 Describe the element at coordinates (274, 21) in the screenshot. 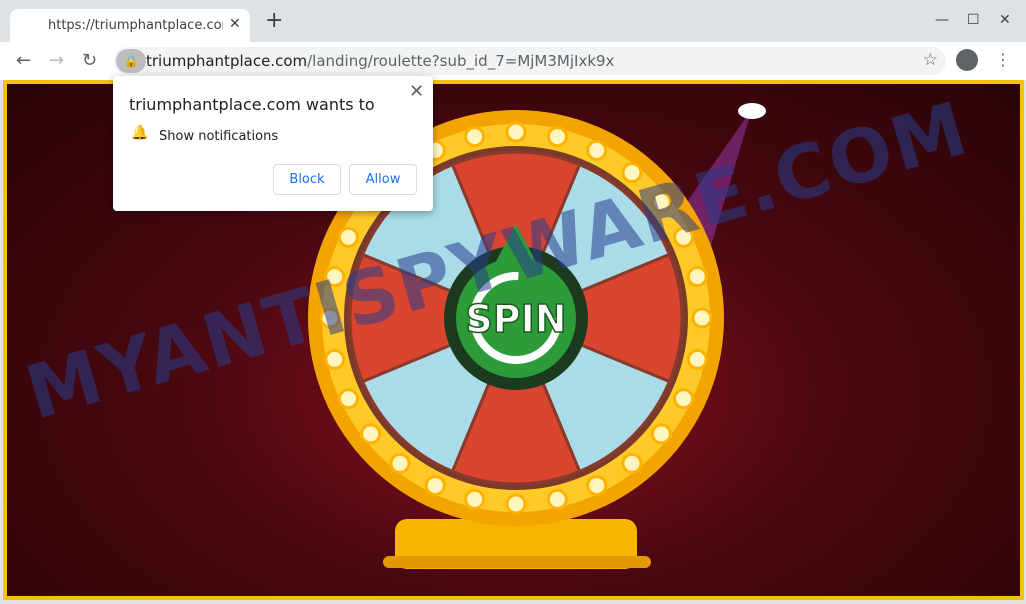

I see `new-tab-icon: +` at that location.